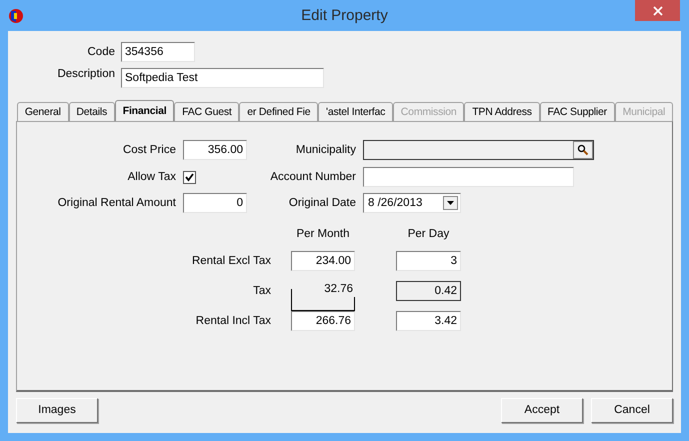 This screenshot has height=441, width=689. Describe the element at coordinates (412, 203) in the screenshot. I see `date-picker: 8 /26/2013` at that location.